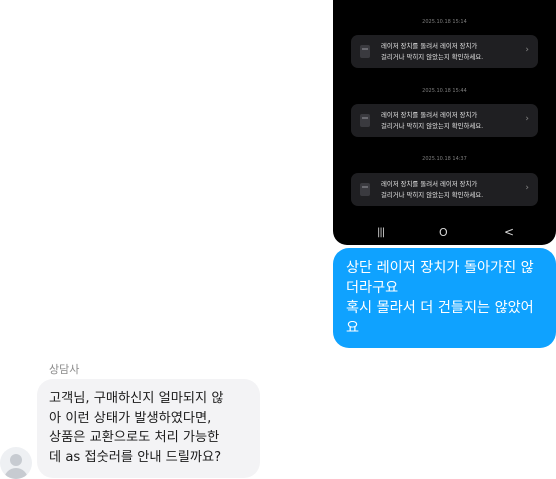 This screenshot has height=479, width=556. I want to click on message-line: 아 이런 상태가 발생하였다면,, so click(130, 418).